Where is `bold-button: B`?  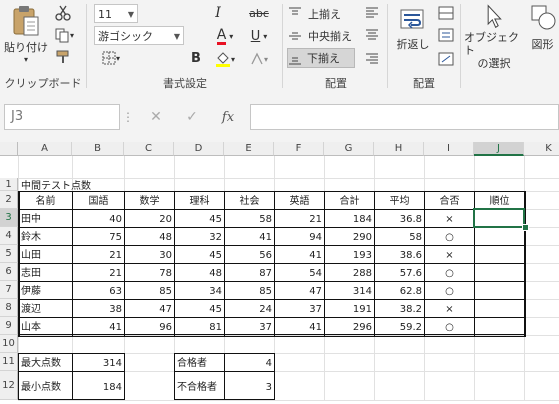 bold-button: B is located at coordinates (196, 58).